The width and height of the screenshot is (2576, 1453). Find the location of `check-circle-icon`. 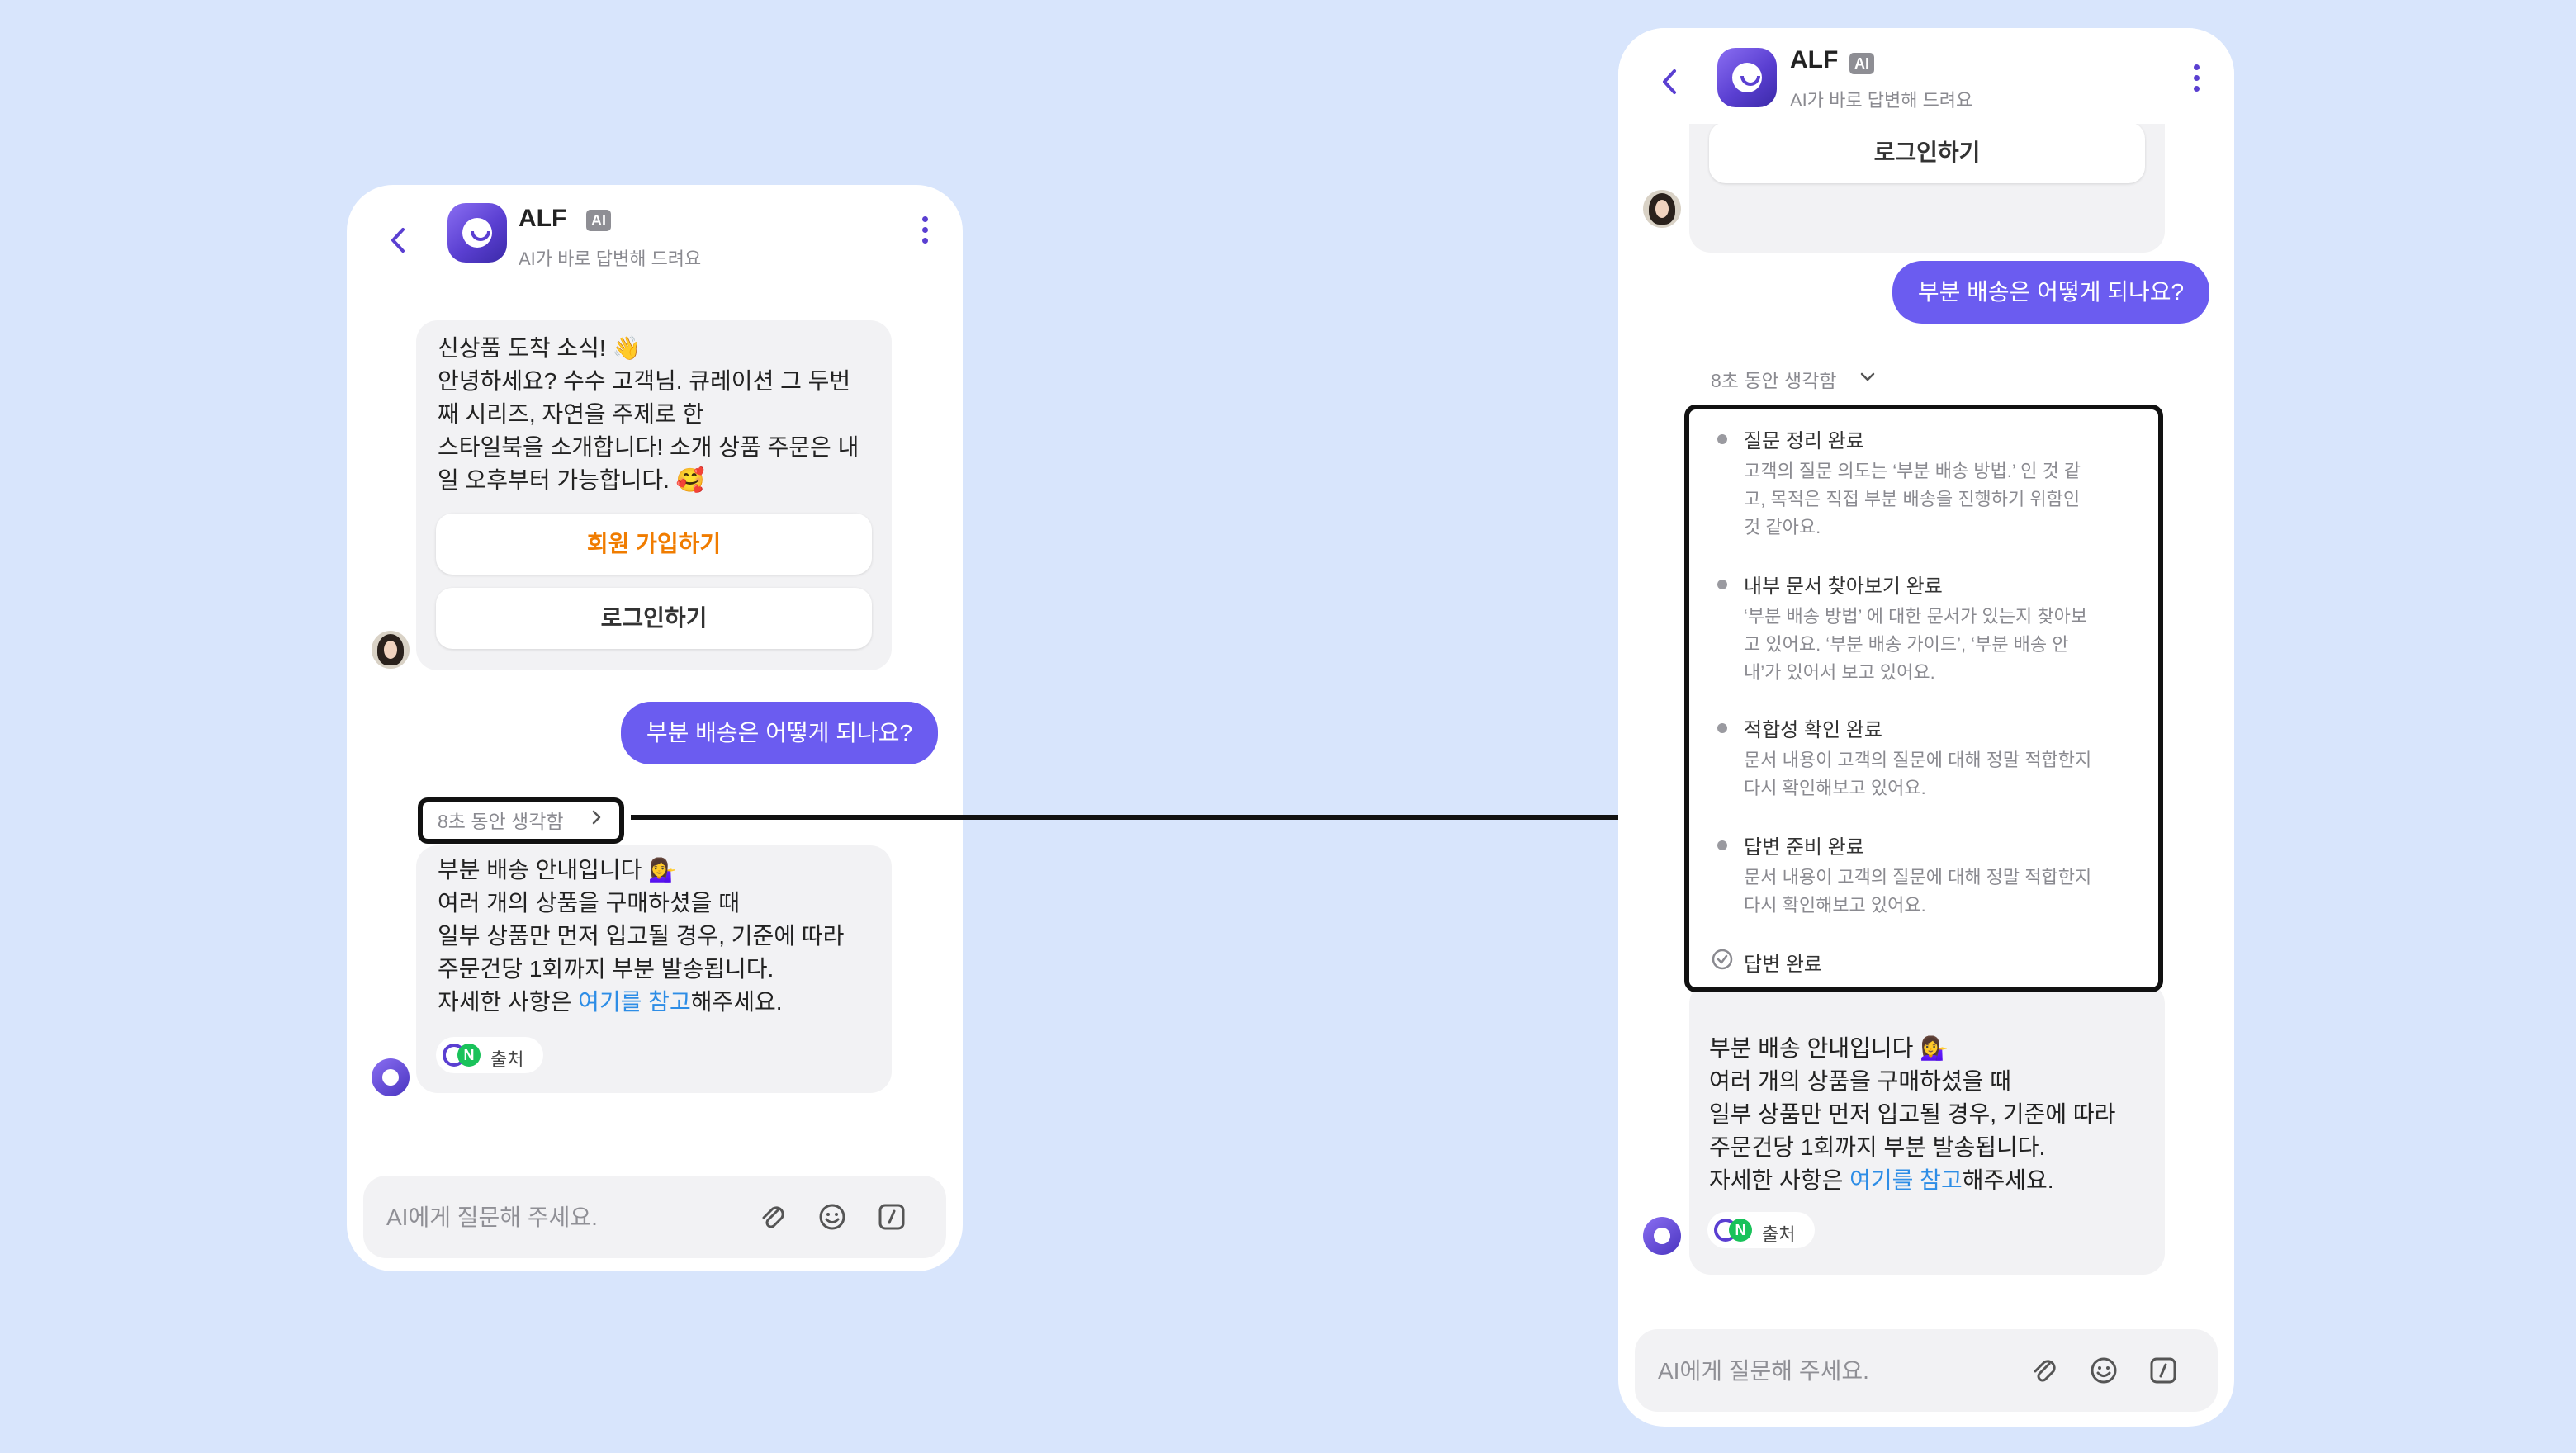

check-circle-icon is located at coordinates (1722, 959).